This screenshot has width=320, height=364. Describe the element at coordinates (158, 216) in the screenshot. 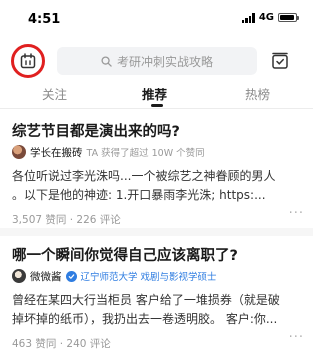

I see `card-footer: 3,507 赞同 · 226 评论 ···` at that location.